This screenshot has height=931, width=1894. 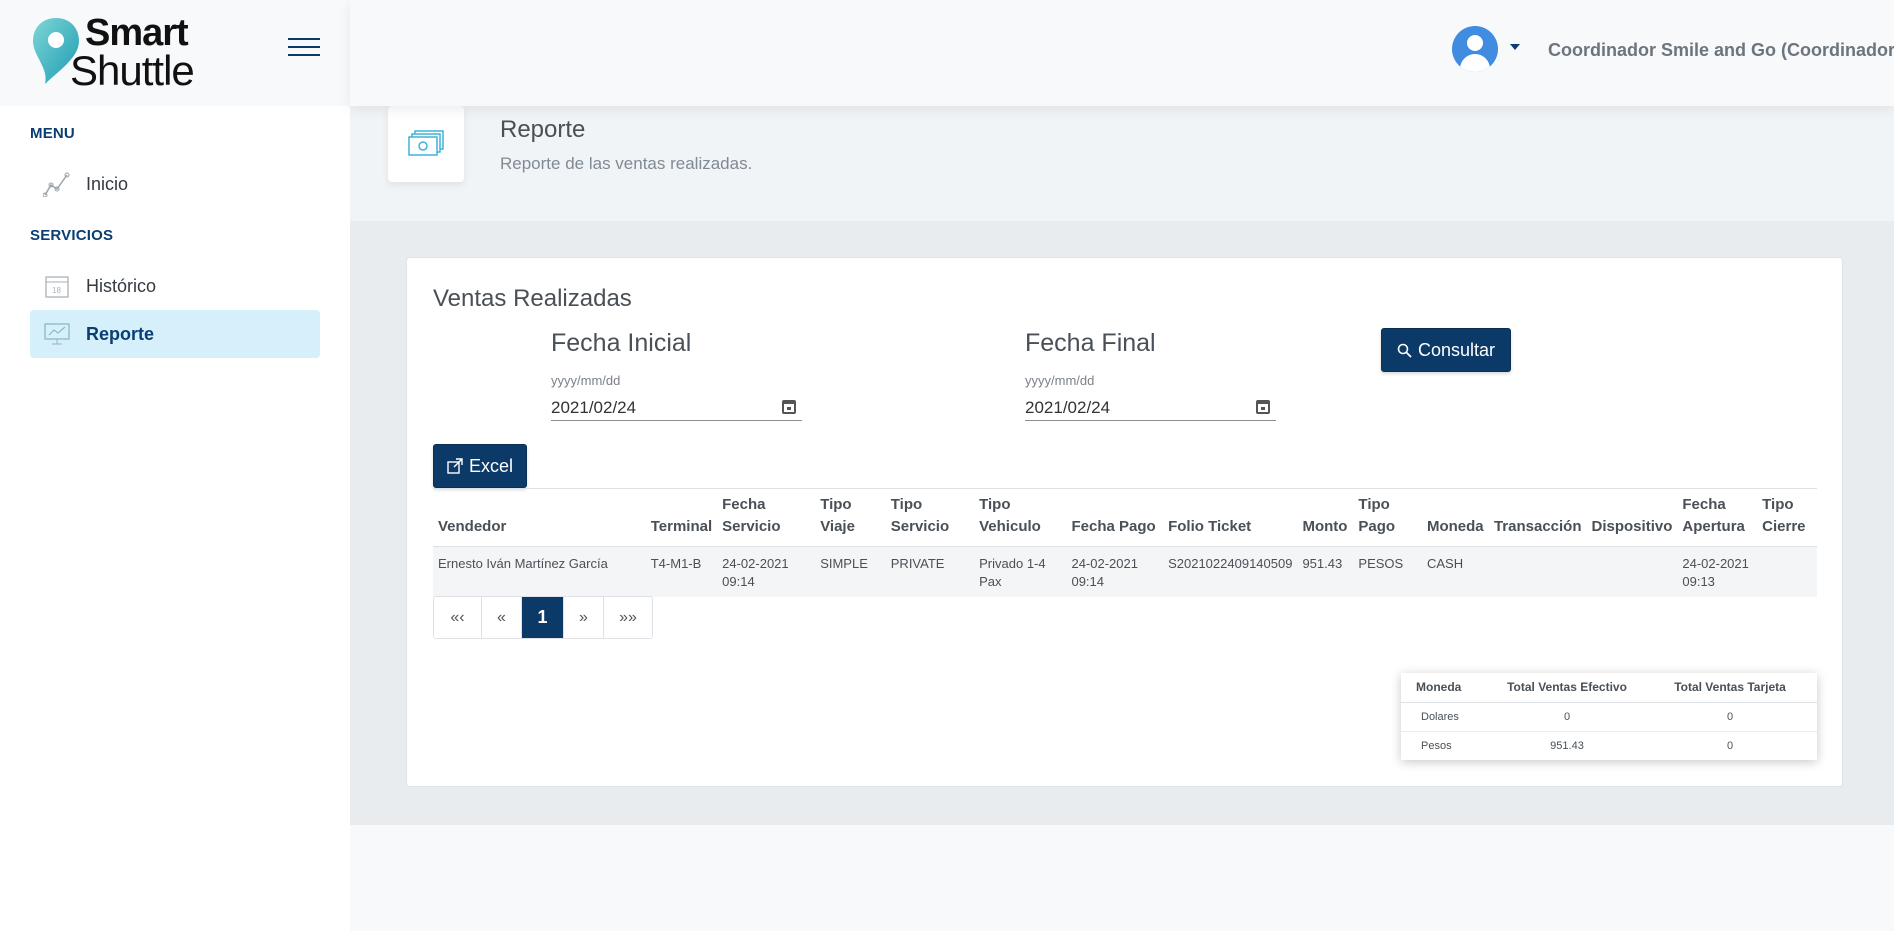 I want to click on column-header-text: Cierre, so click(x=1784, y=526).